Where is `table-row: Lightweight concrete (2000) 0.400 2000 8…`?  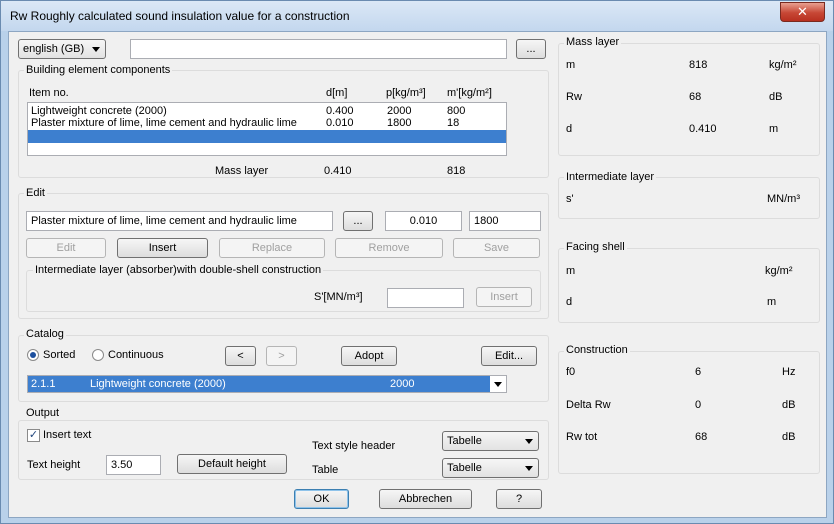
table-row: Lightweight concrete (2000) 0.400 2000 8… is located at coordinates (267, 111).